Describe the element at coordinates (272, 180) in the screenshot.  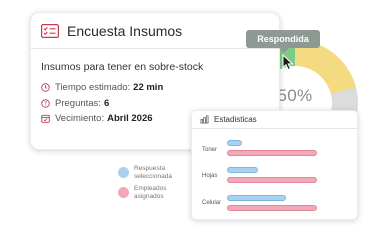
I see `bar-assigned-hojas` at that location.